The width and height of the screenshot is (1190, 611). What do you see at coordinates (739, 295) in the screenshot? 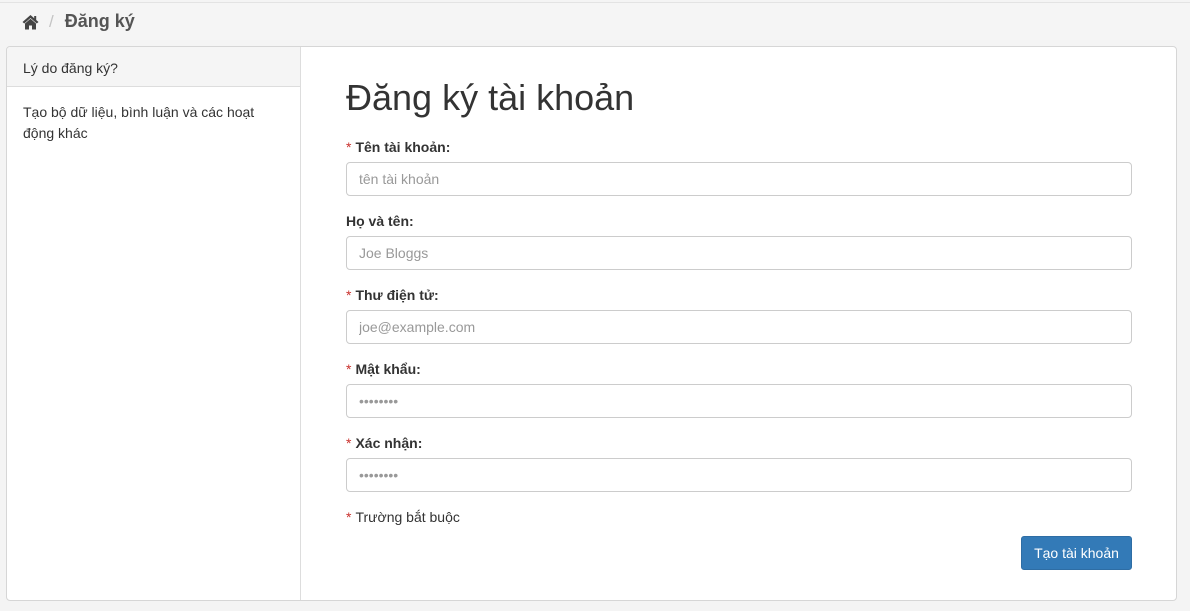
I see `email-label: * Thư điện tử:` at bounding box center [739, 295].